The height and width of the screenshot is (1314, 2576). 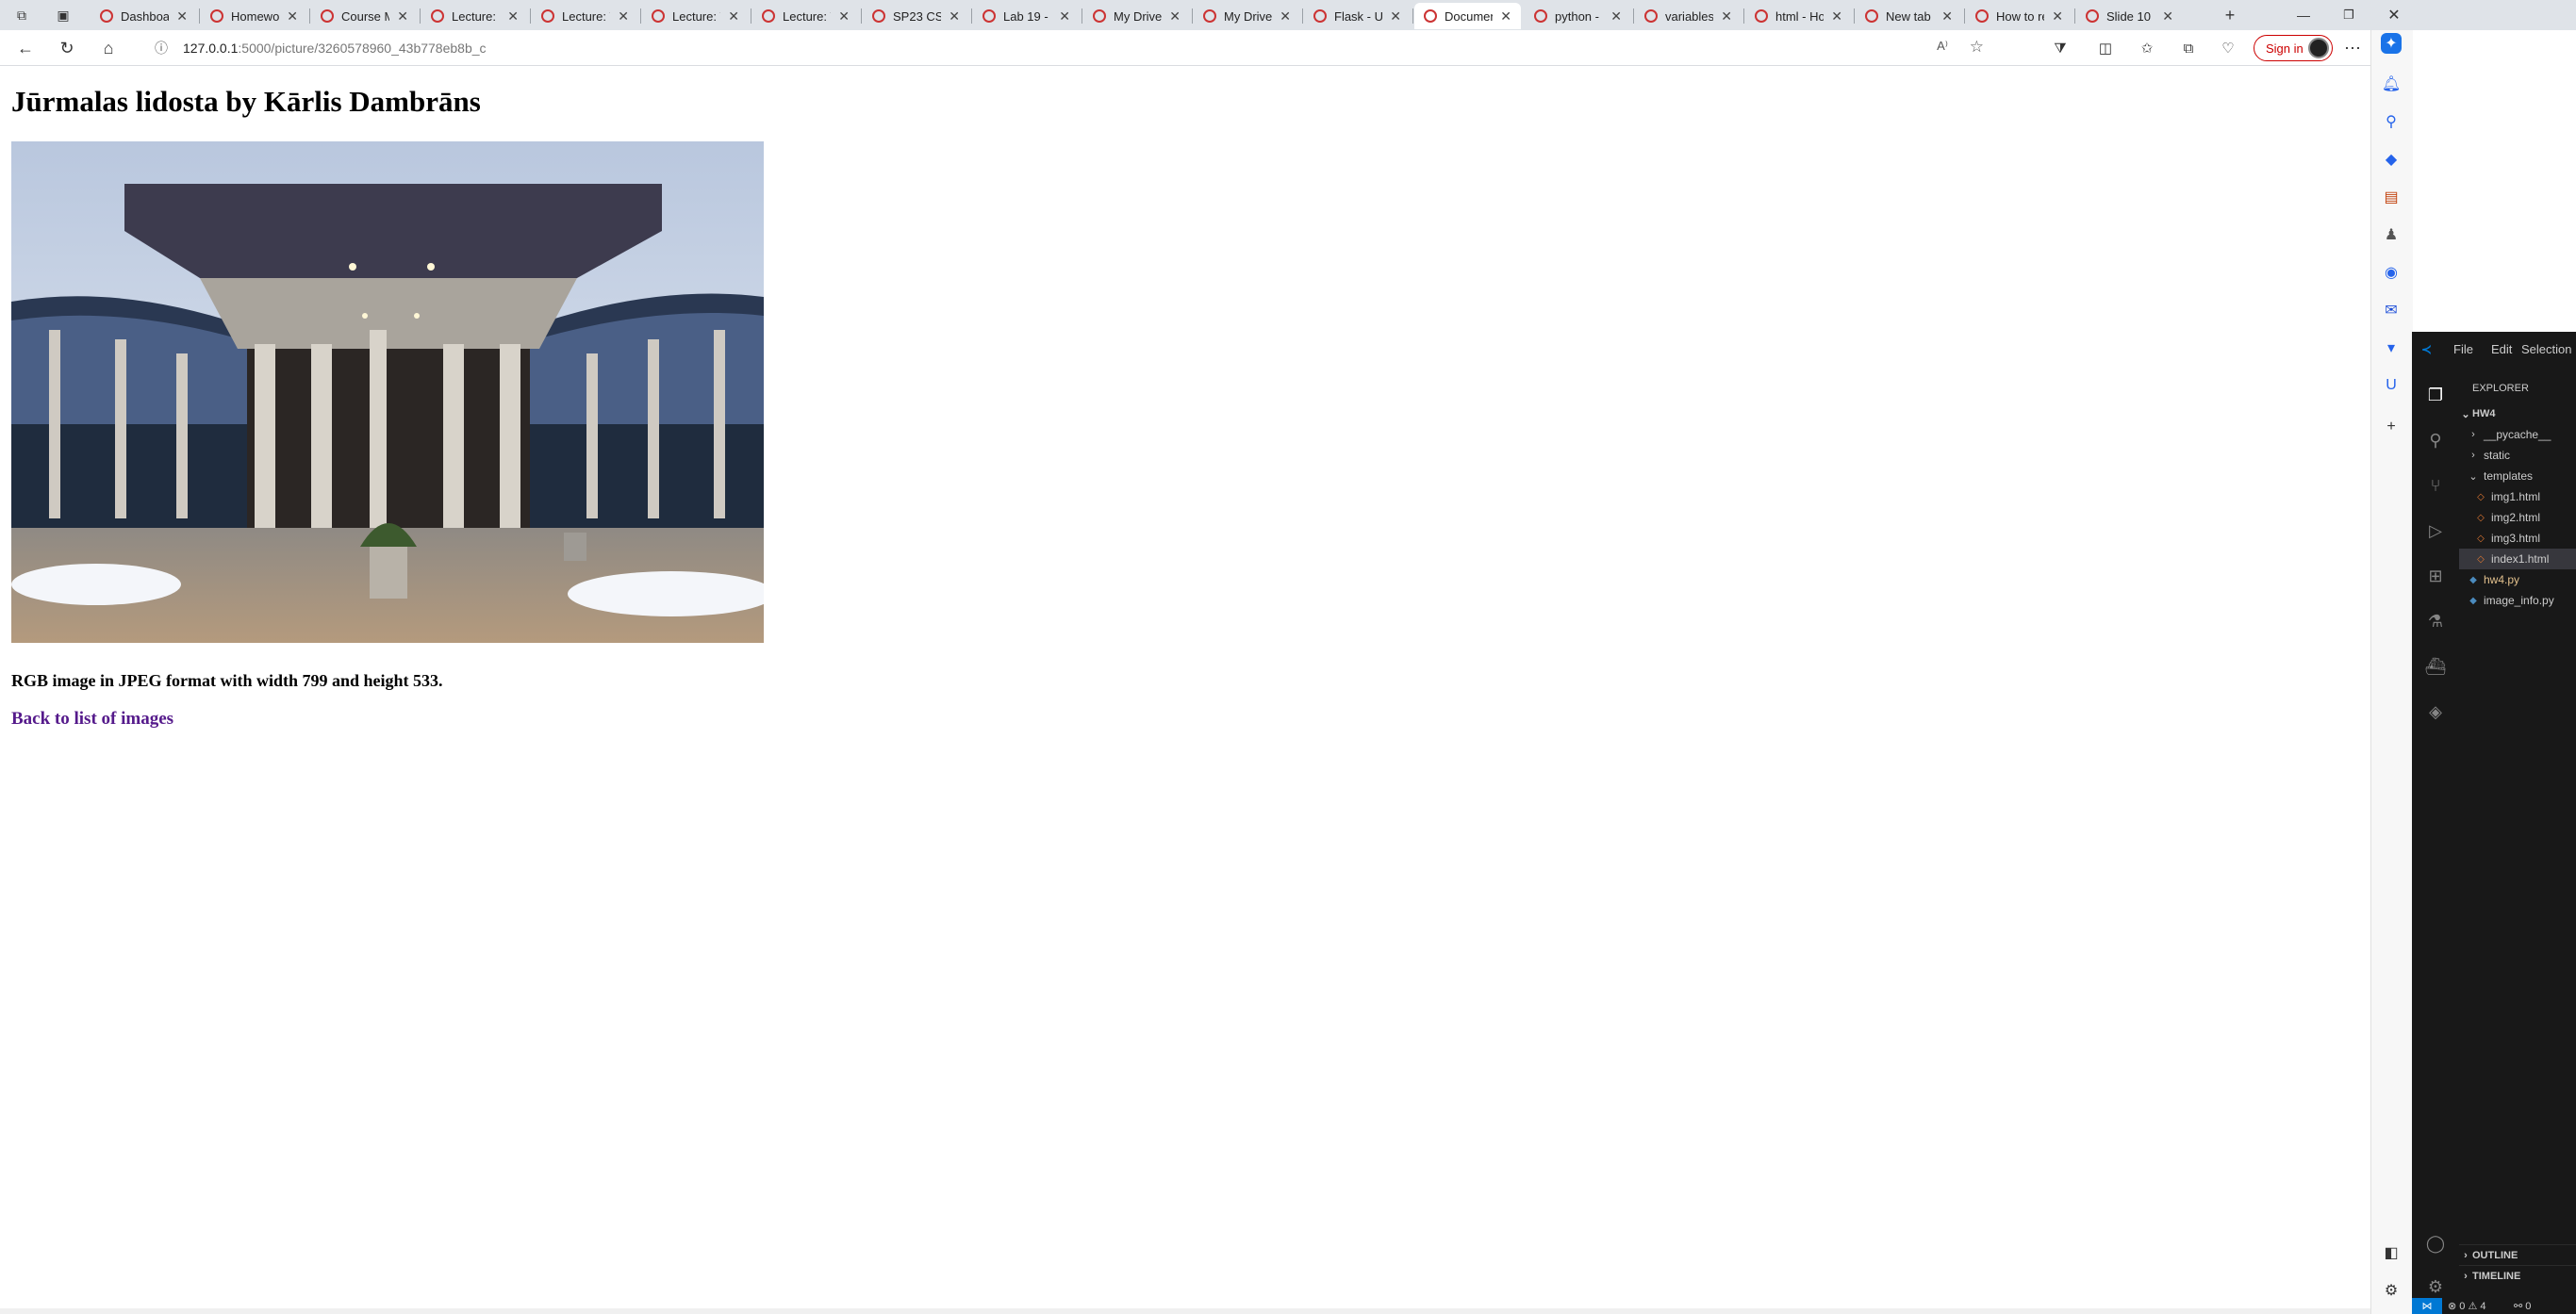 What do you see at coordinates (2019, 16) in the screenshot?
I see `browser-tab: How to re ✕` at bounding box center [2019, 16].